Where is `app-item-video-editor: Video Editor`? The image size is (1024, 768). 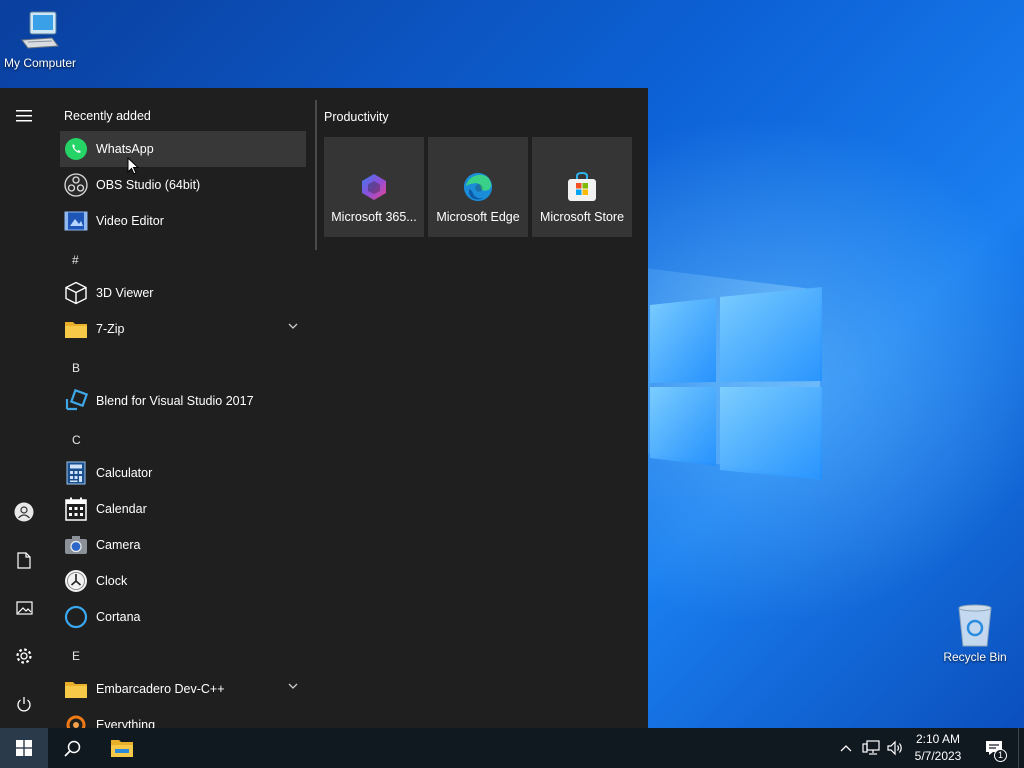 app-item-video-editor: Video Editor is located at coordinates (183, 221).